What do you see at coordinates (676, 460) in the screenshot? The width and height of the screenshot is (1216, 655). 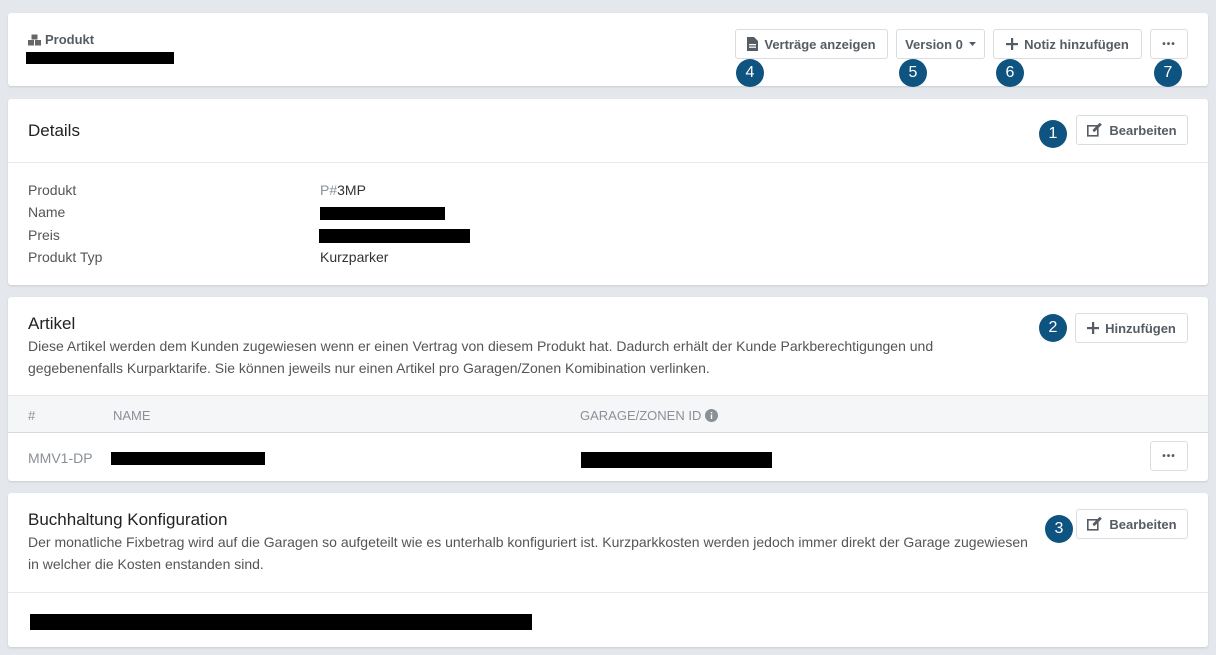 I see `redacted-garage-id` at bounding box center [676, 460].